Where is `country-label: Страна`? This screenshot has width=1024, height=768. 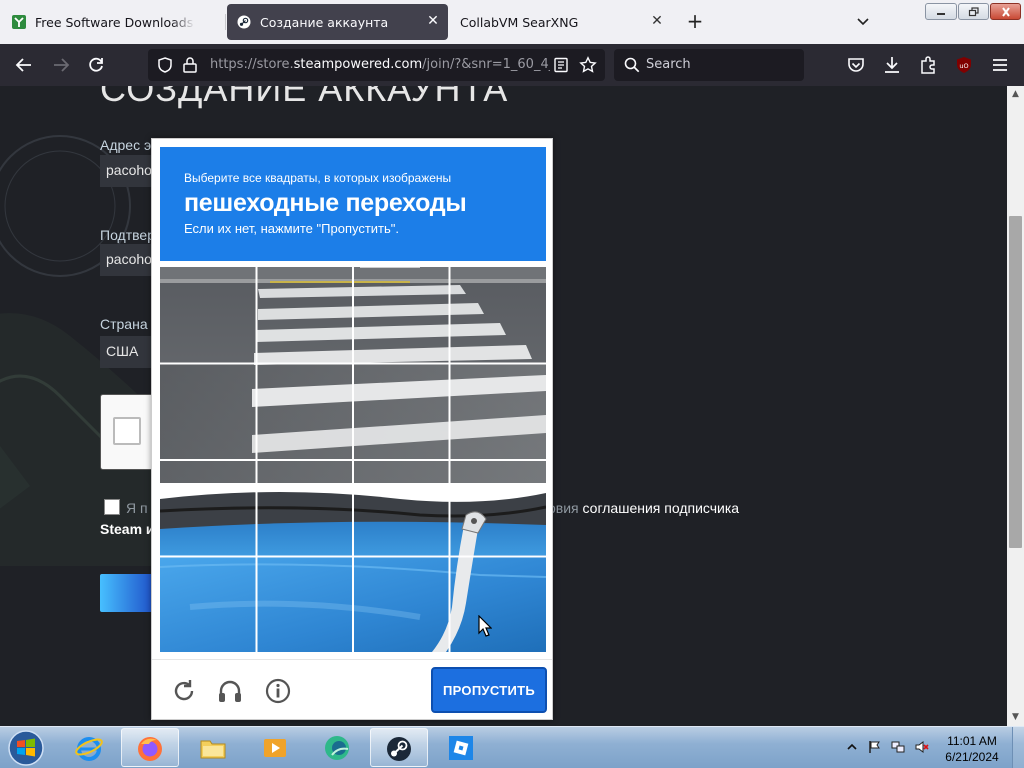
country-label: Страна is located at coordinates (124, 324).